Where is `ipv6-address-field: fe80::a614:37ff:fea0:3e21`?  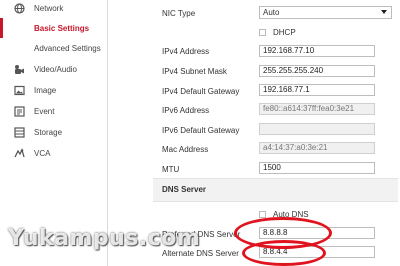 ipv6-address-field: fe80::a614:37ff:fea0:3e21 is located at coordinates (317, 109).